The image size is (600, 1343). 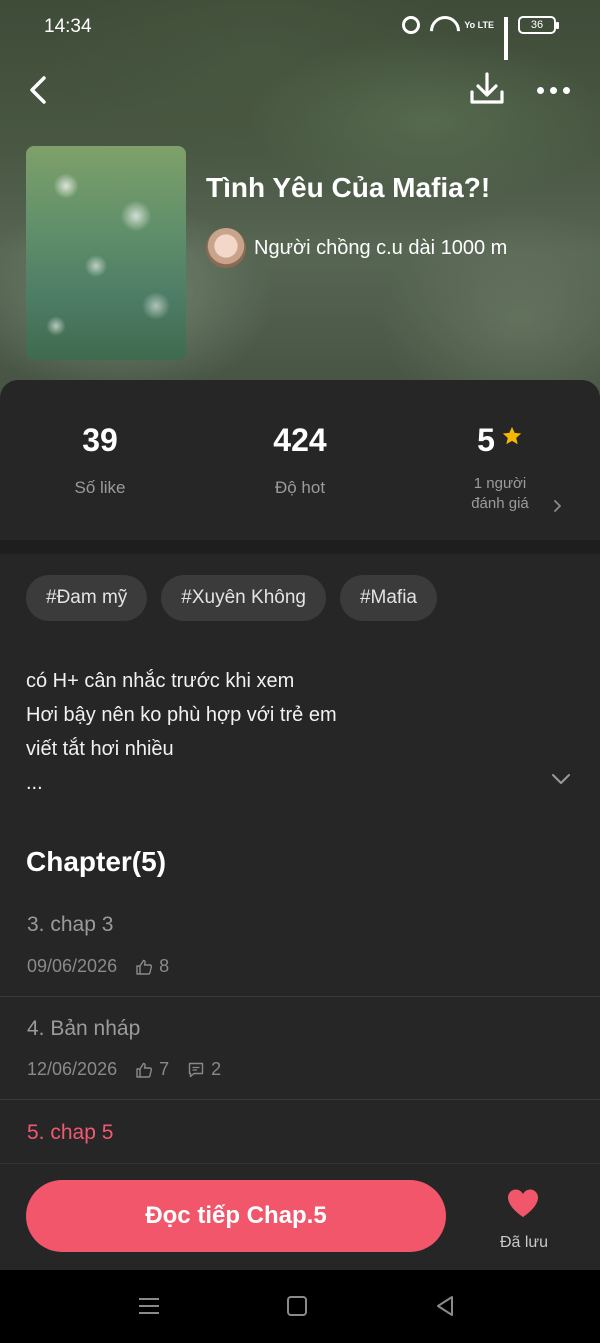 What do you see at coordinates (561, 779) in the screenshot?
I see `chevron-down-icon` at bounding box center [561, 779].